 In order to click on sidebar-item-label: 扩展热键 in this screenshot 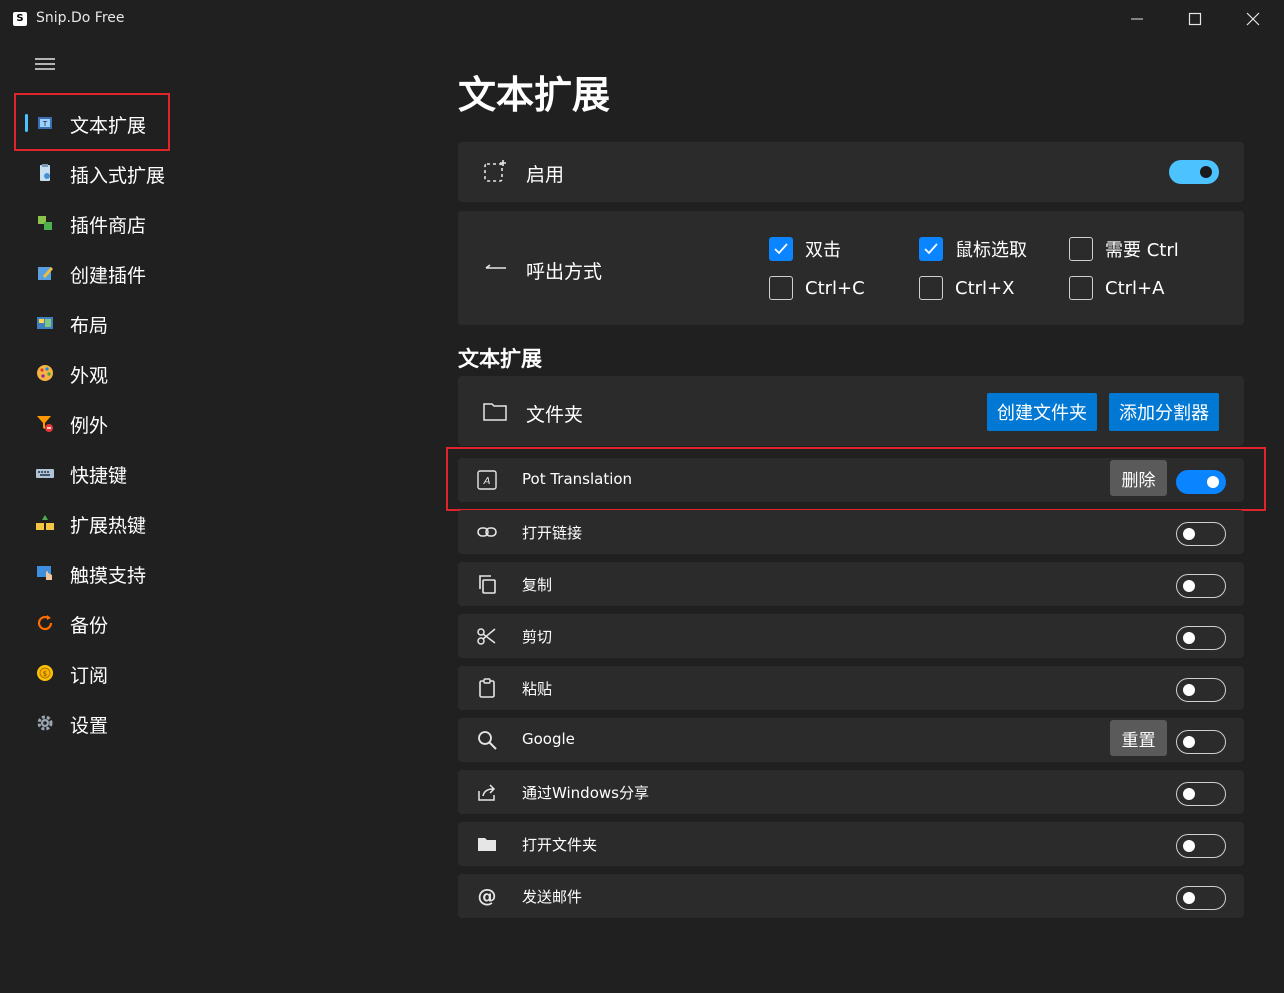, I will do `click(108, 526)`.